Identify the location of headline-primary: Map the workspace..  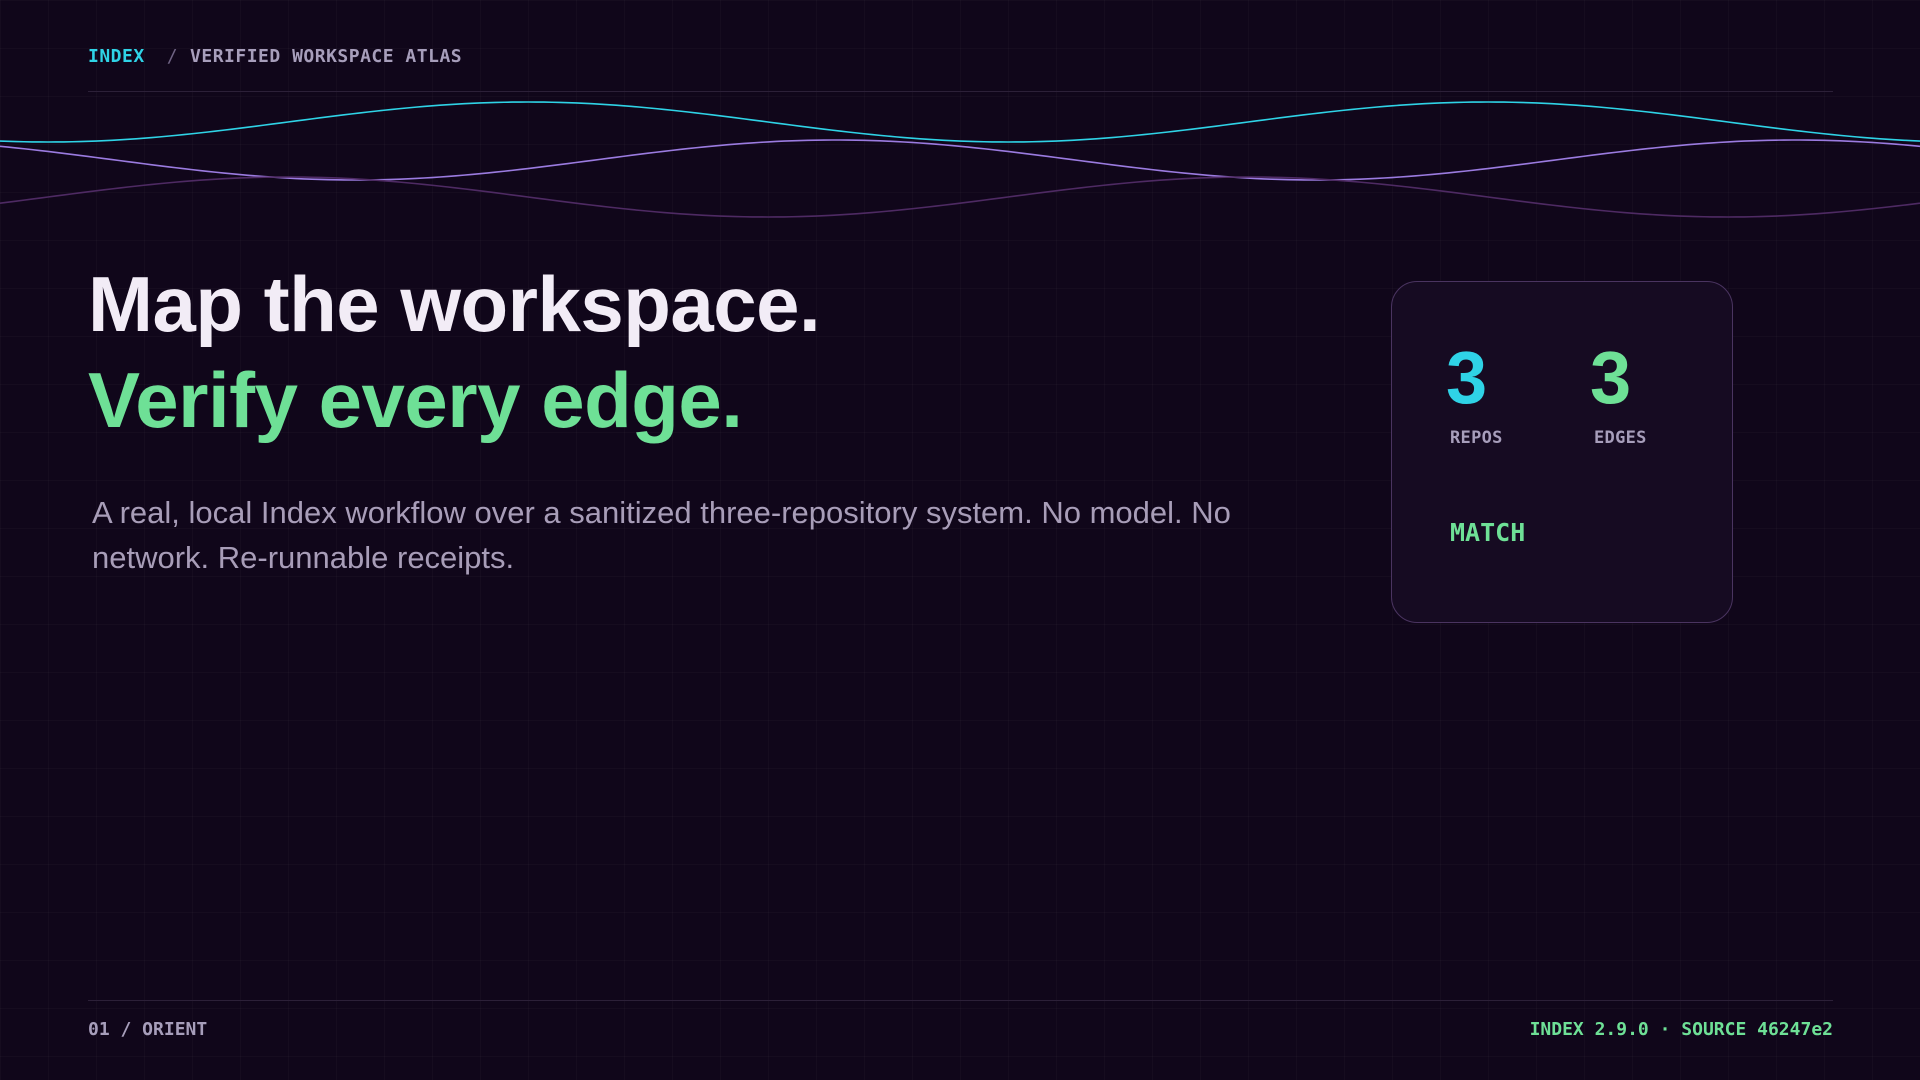
(454, 304).